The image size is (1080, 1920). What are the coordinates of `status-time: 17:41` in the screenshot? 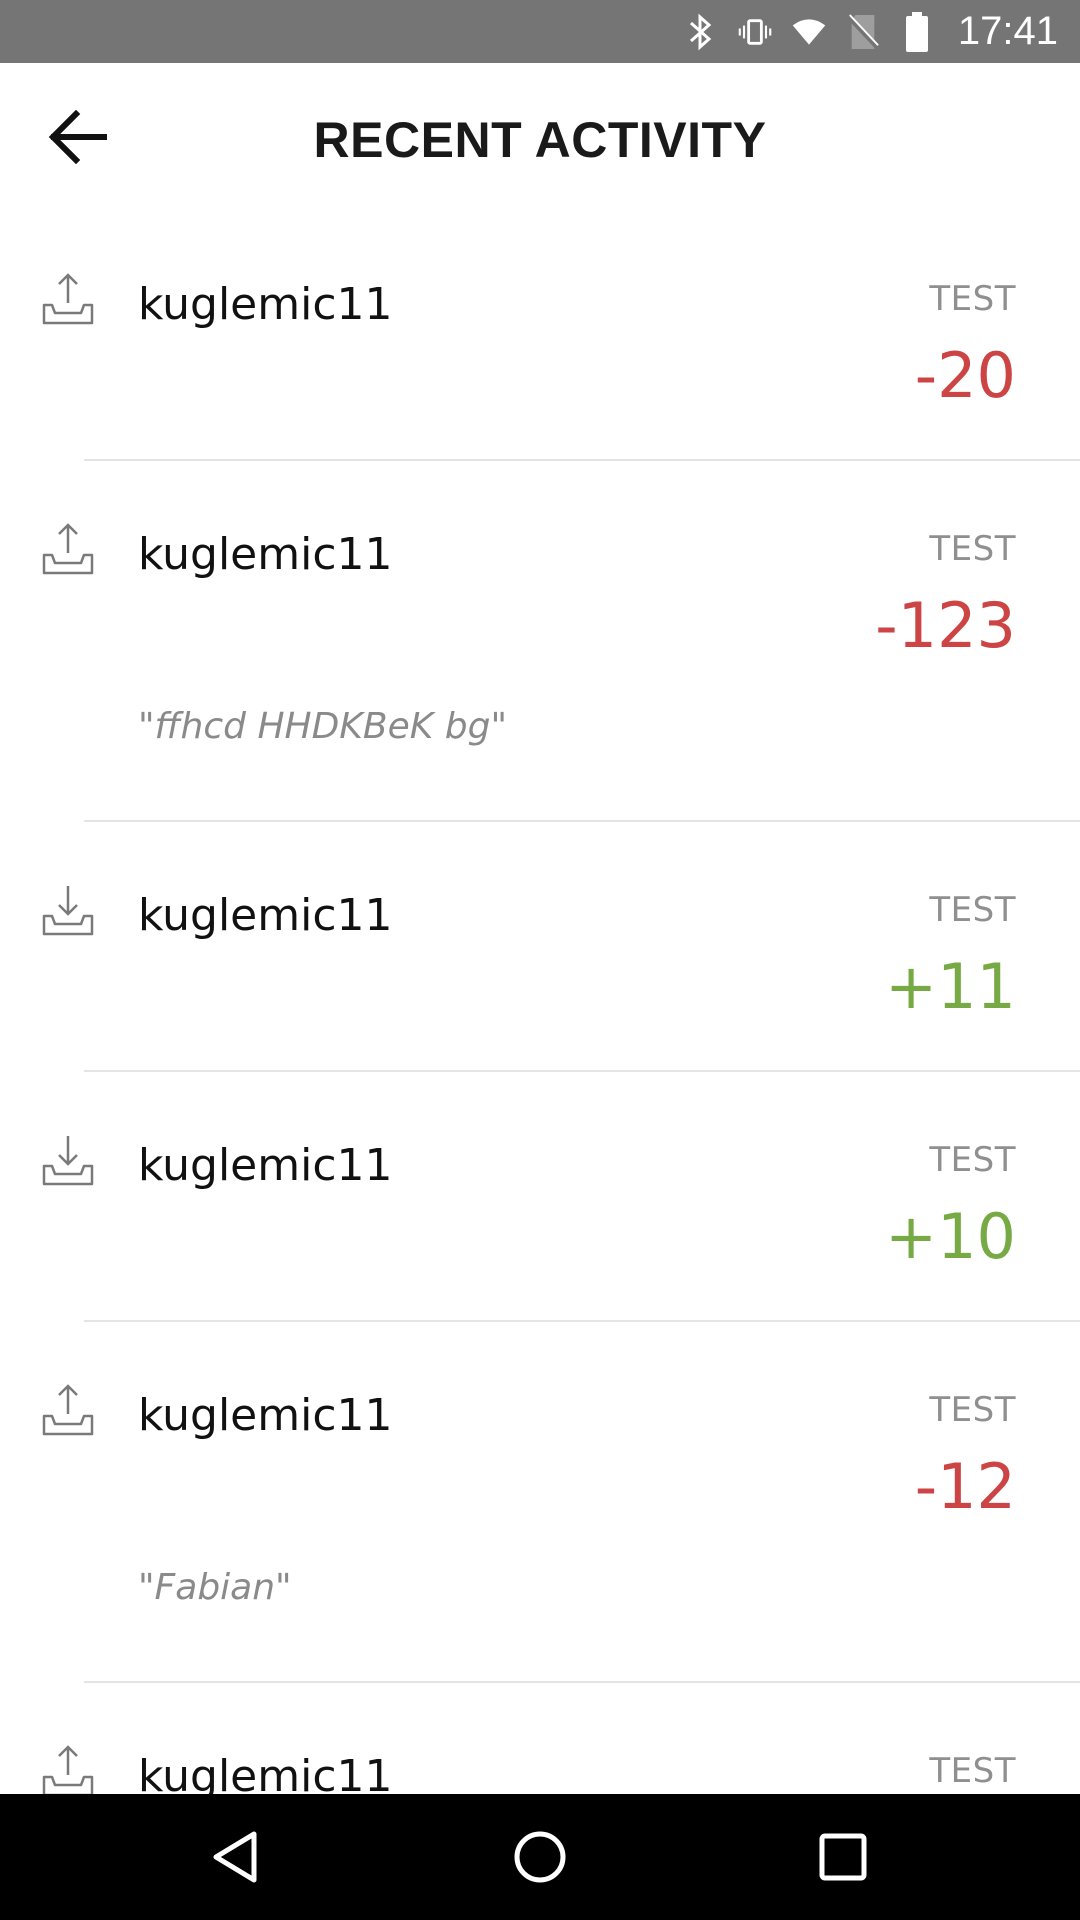 It's located at (1007, 31).